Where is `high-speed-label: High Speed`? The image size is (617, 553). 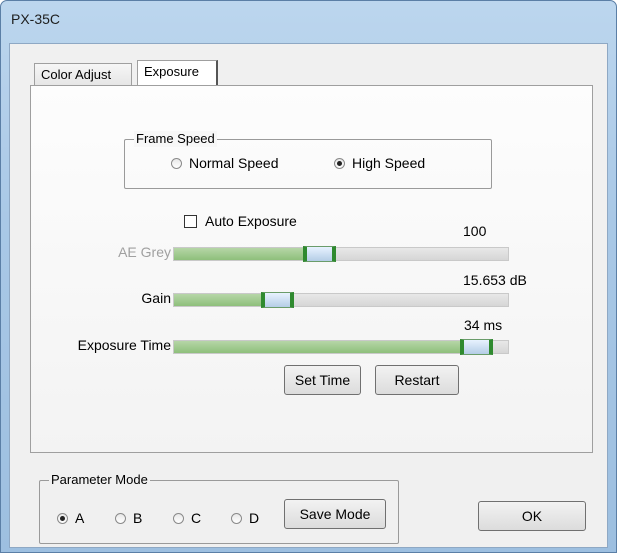 high-speed-label: High Speed is located at coordinates (389, 163).